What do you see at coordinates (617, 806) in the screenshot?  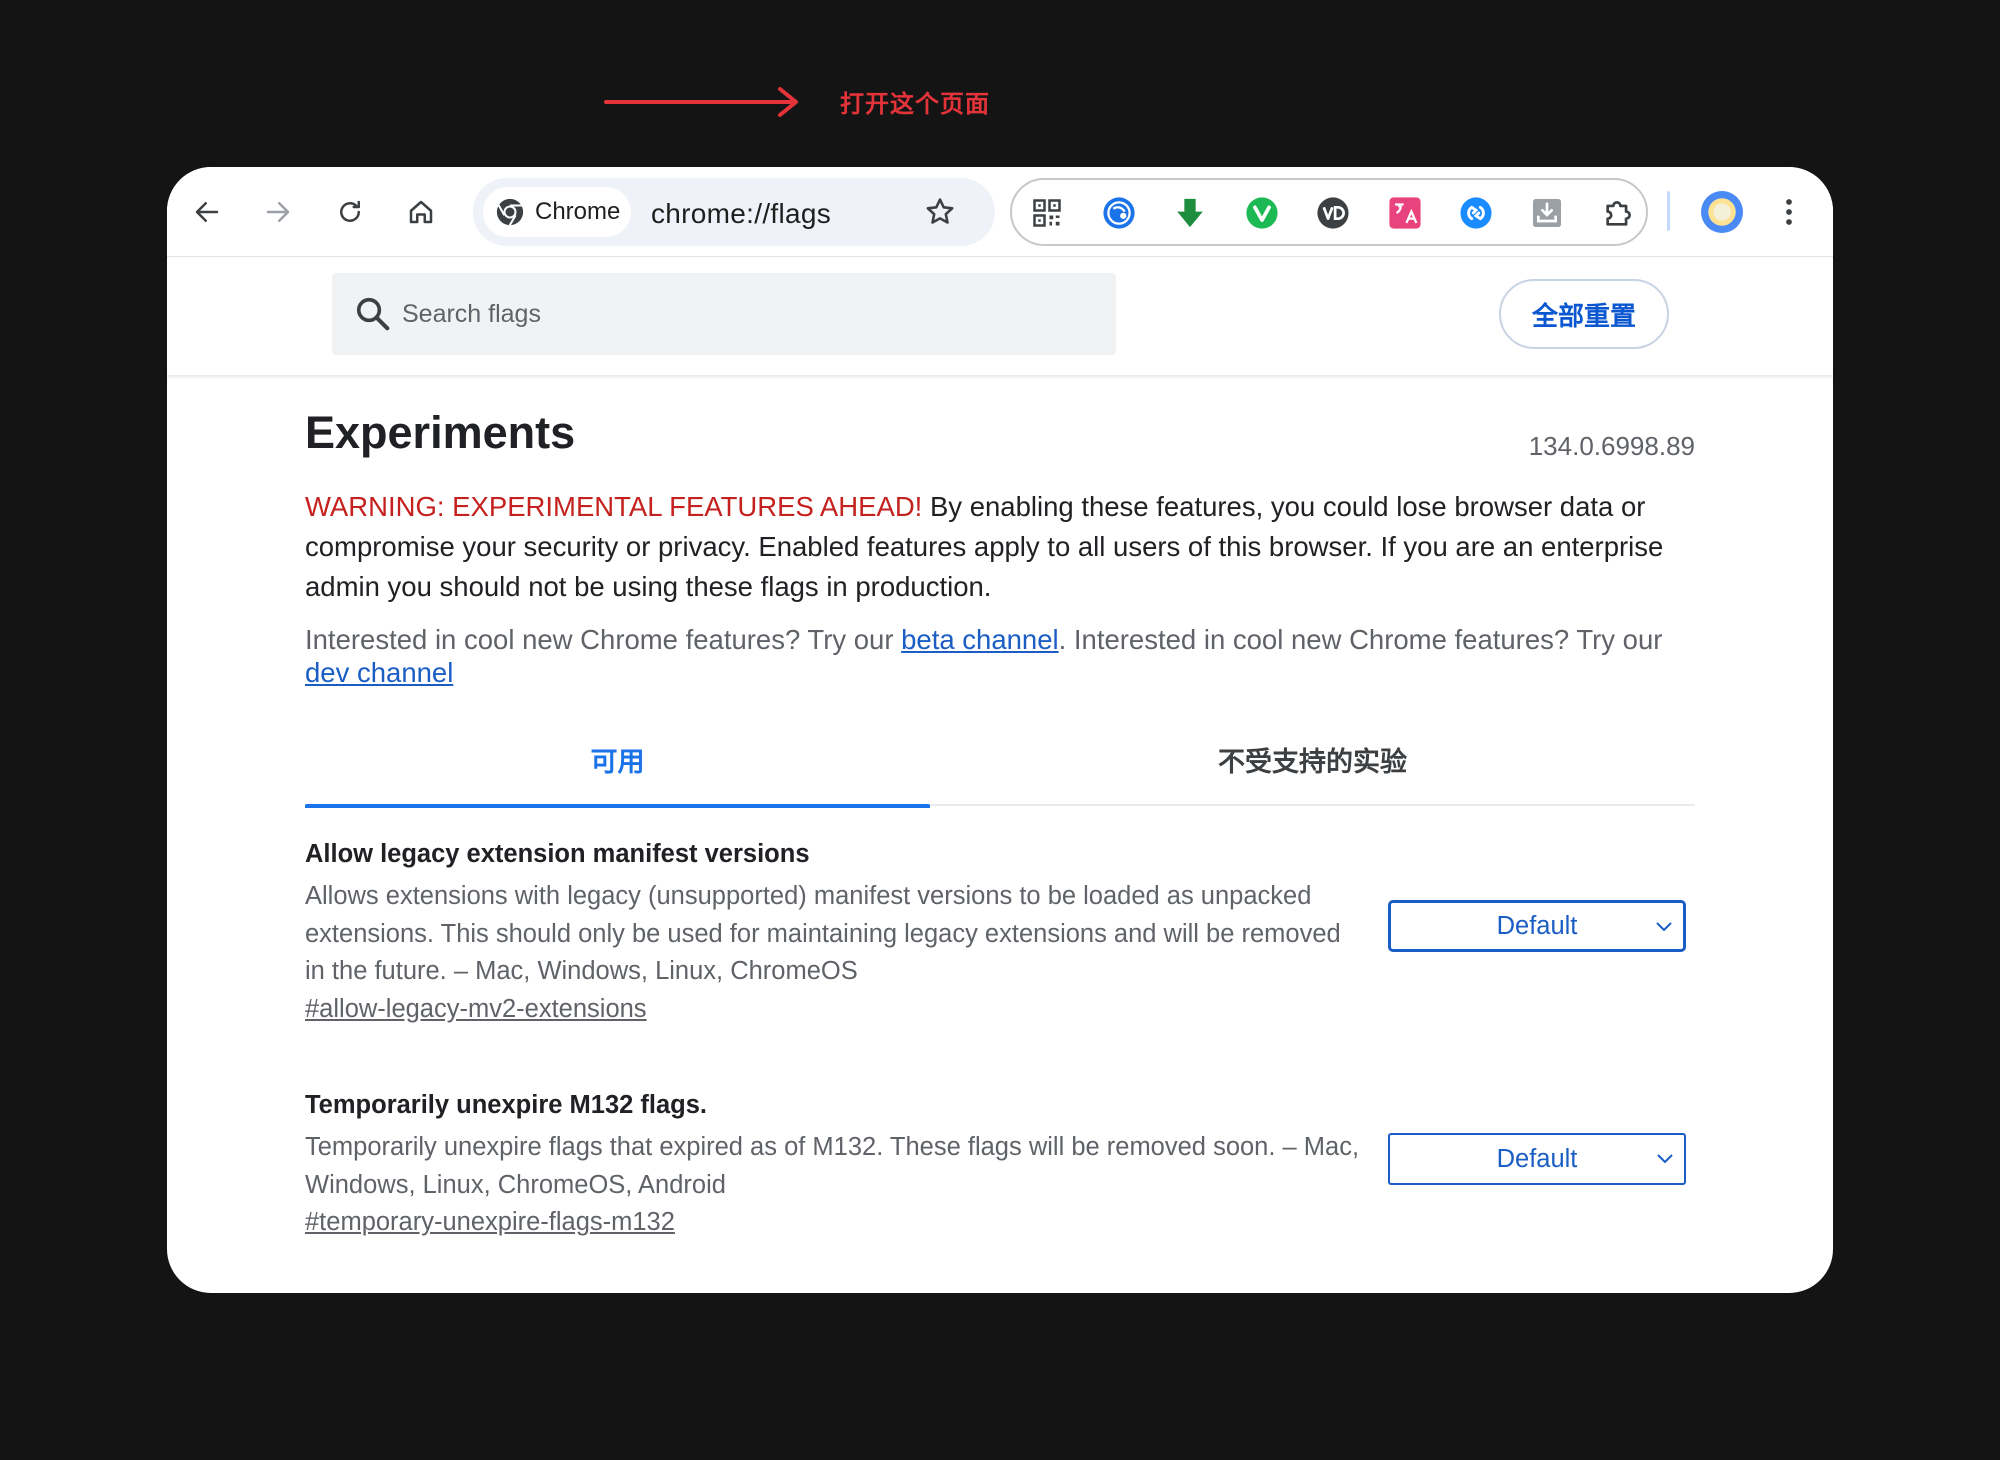 I see `tab-active-indicator` at bounding box center [617, 806].